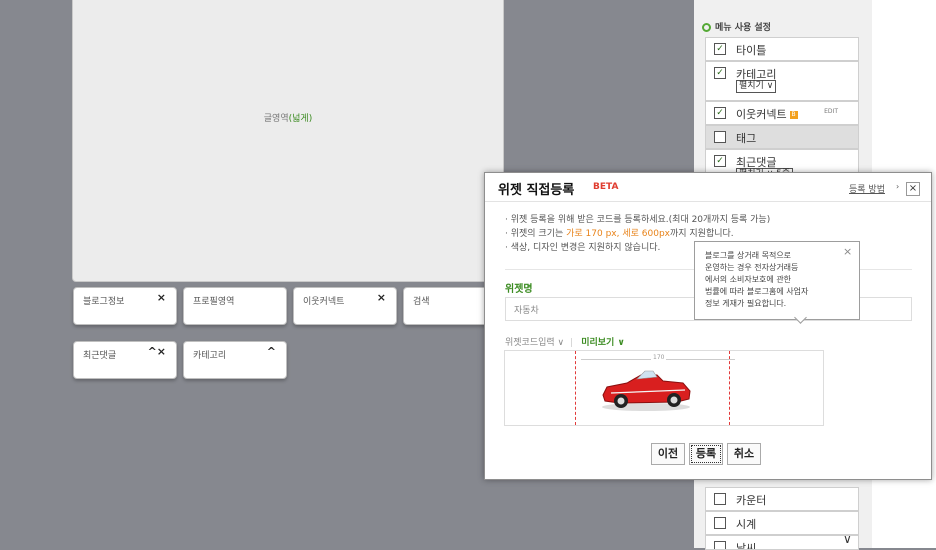 Image resolution: width=936 pixels, height=550 pixels. I want to click on beta-badge: BETA, so click(606, 187).